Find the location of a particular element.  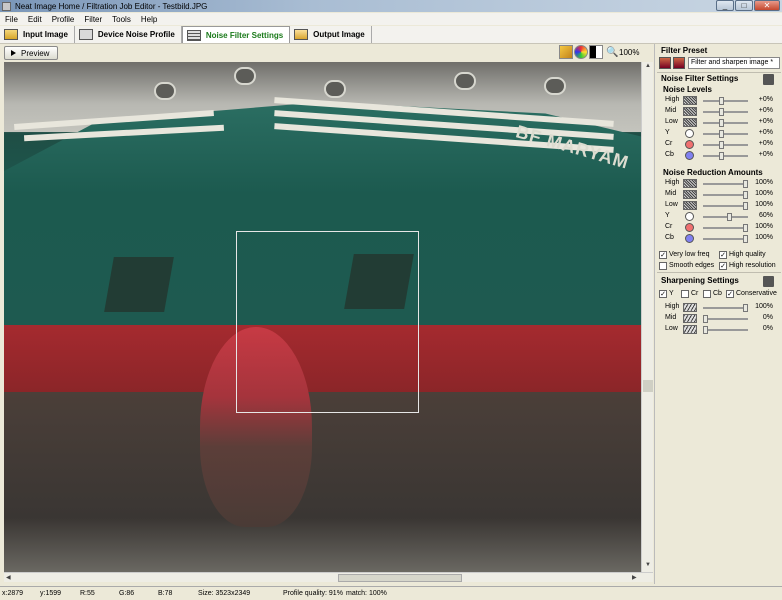

scroll-down-icon: ▼ is located at coordinates (648, 565).